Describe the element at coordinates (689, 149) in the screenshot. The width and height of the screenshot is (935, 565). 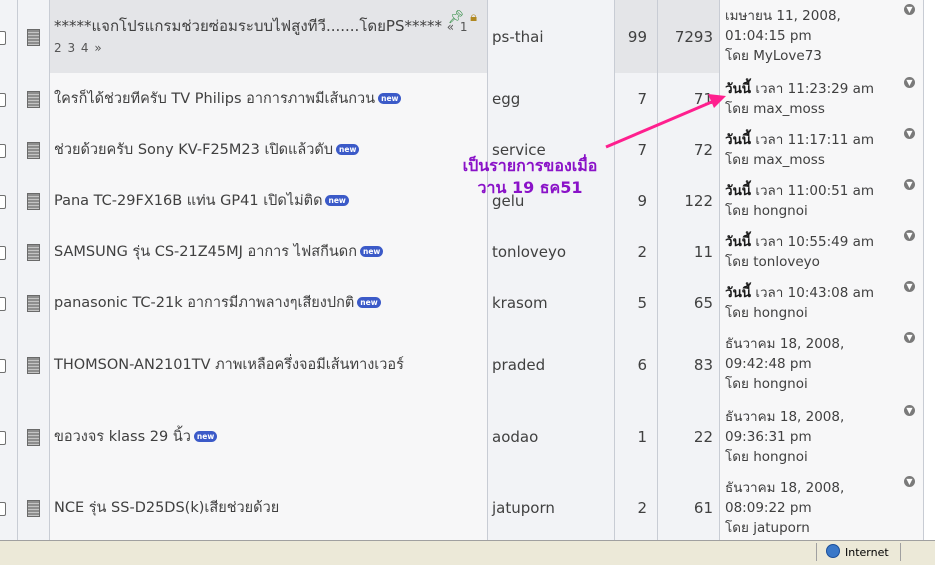
I see `views-cell: 72` at that location.